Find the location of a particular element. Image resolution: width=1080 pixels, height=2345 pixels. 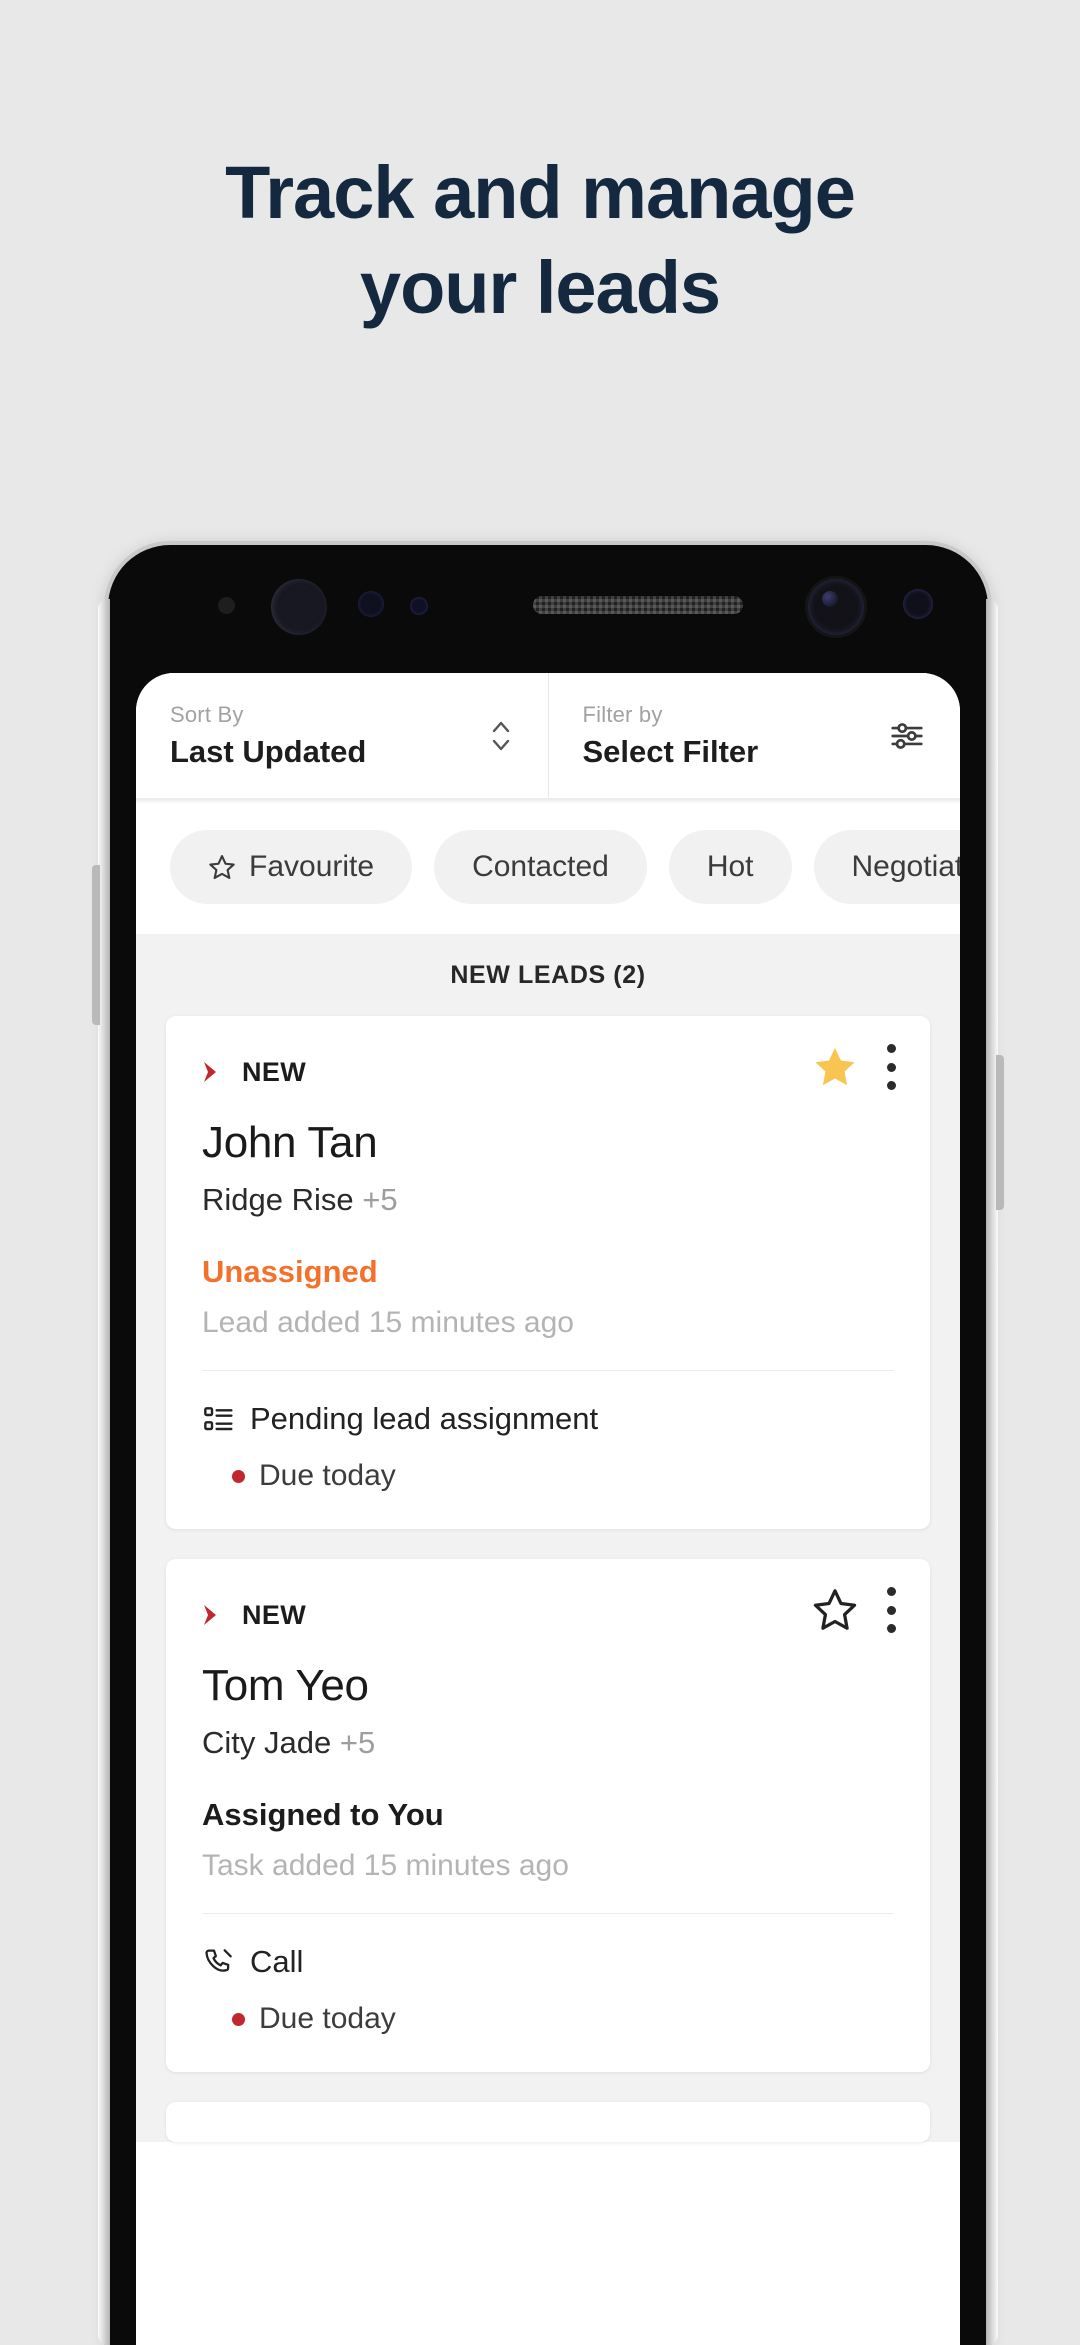

lead-task-section: Call Due today is located at coordinates (548, 1993).